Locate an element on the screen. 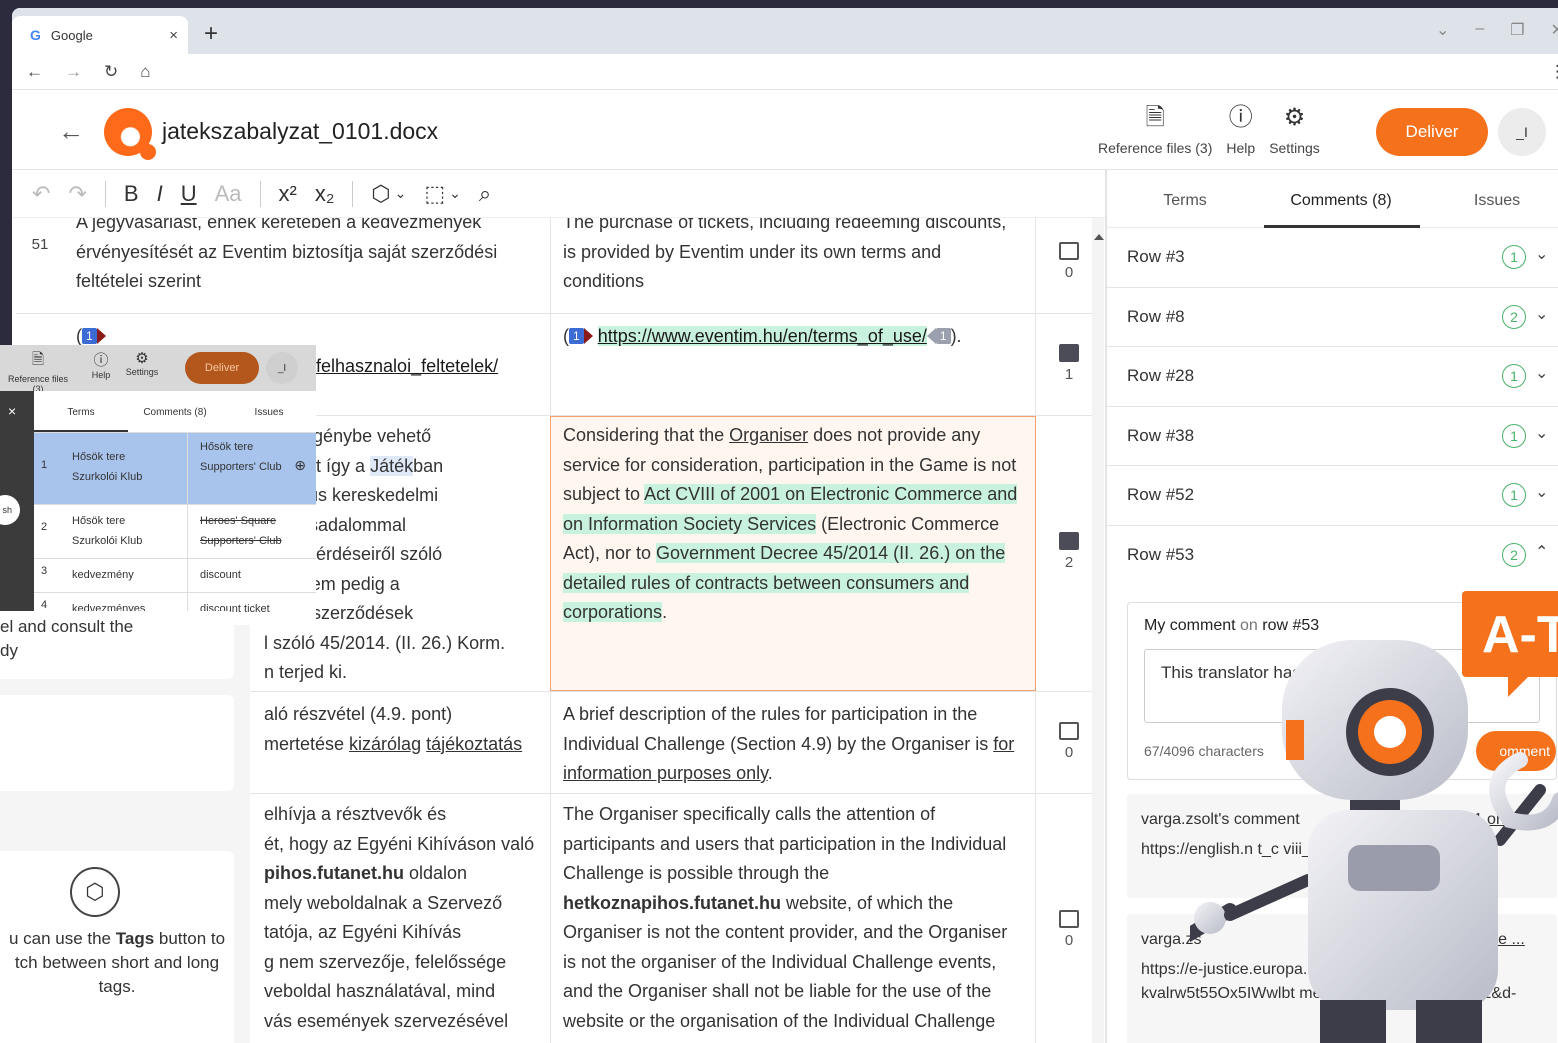  restore-icon: ❐ is located at coordinates (1517, 30).